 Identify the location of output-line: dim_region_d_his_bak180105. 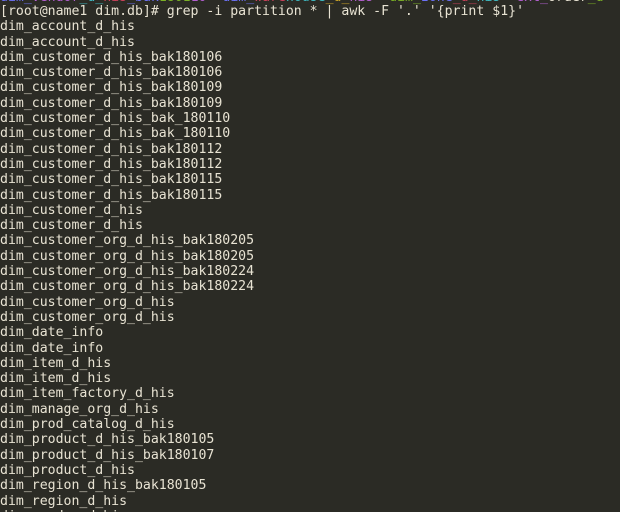
(103, 486).